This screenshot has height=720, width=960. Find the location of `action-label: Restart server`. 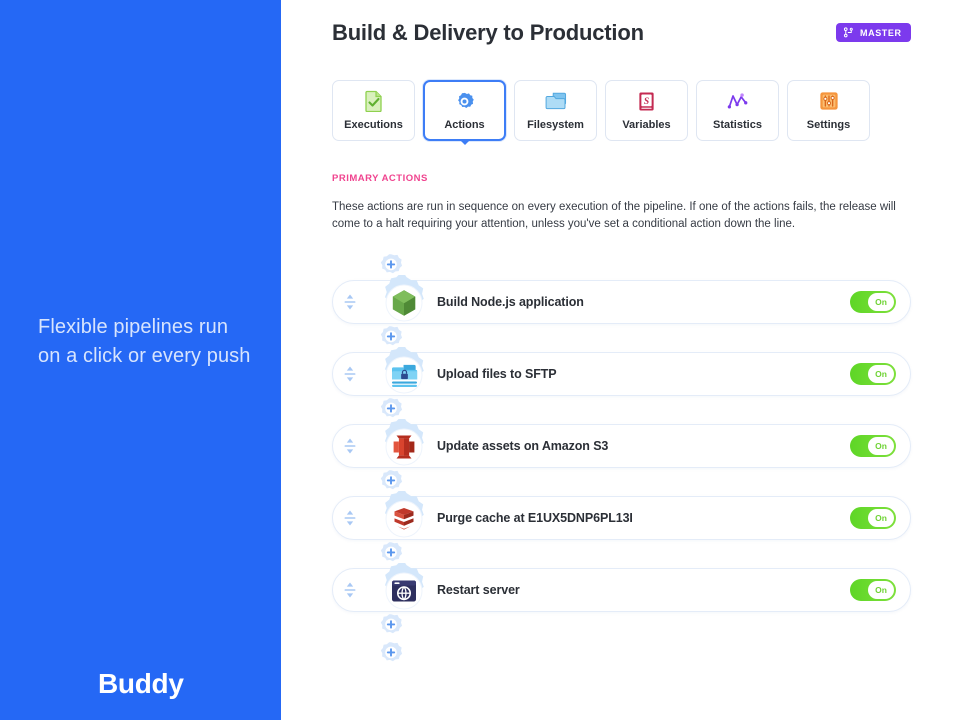

action-label: Restart server is located at coordinates (478, 590).